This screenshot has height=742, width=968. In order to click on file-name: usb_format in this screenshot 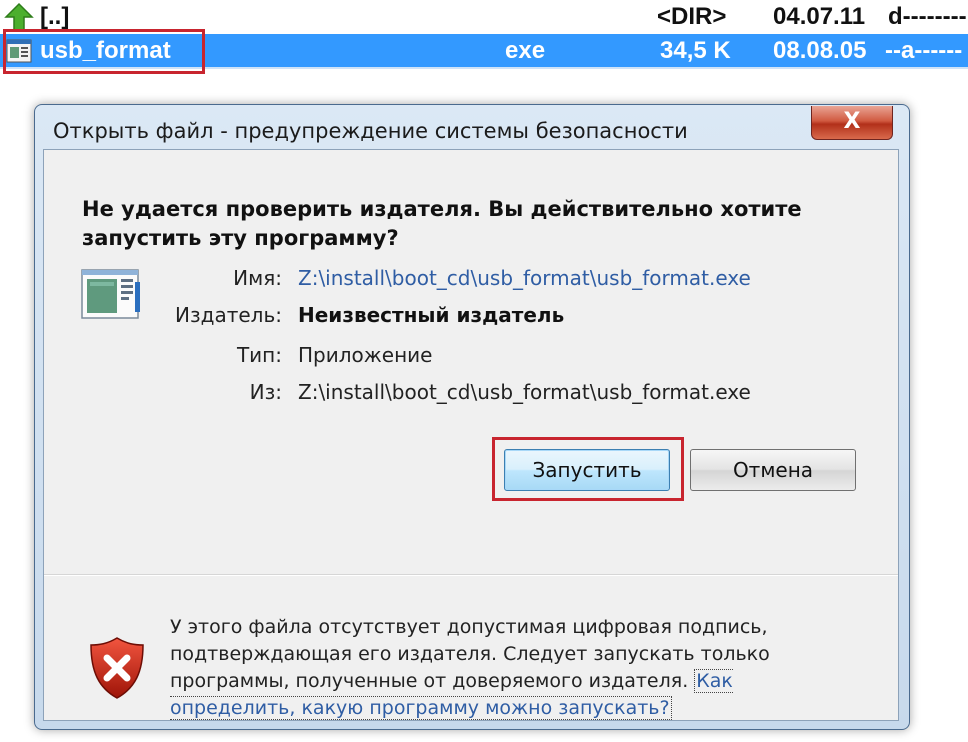, I will do `click(105, 50)`.